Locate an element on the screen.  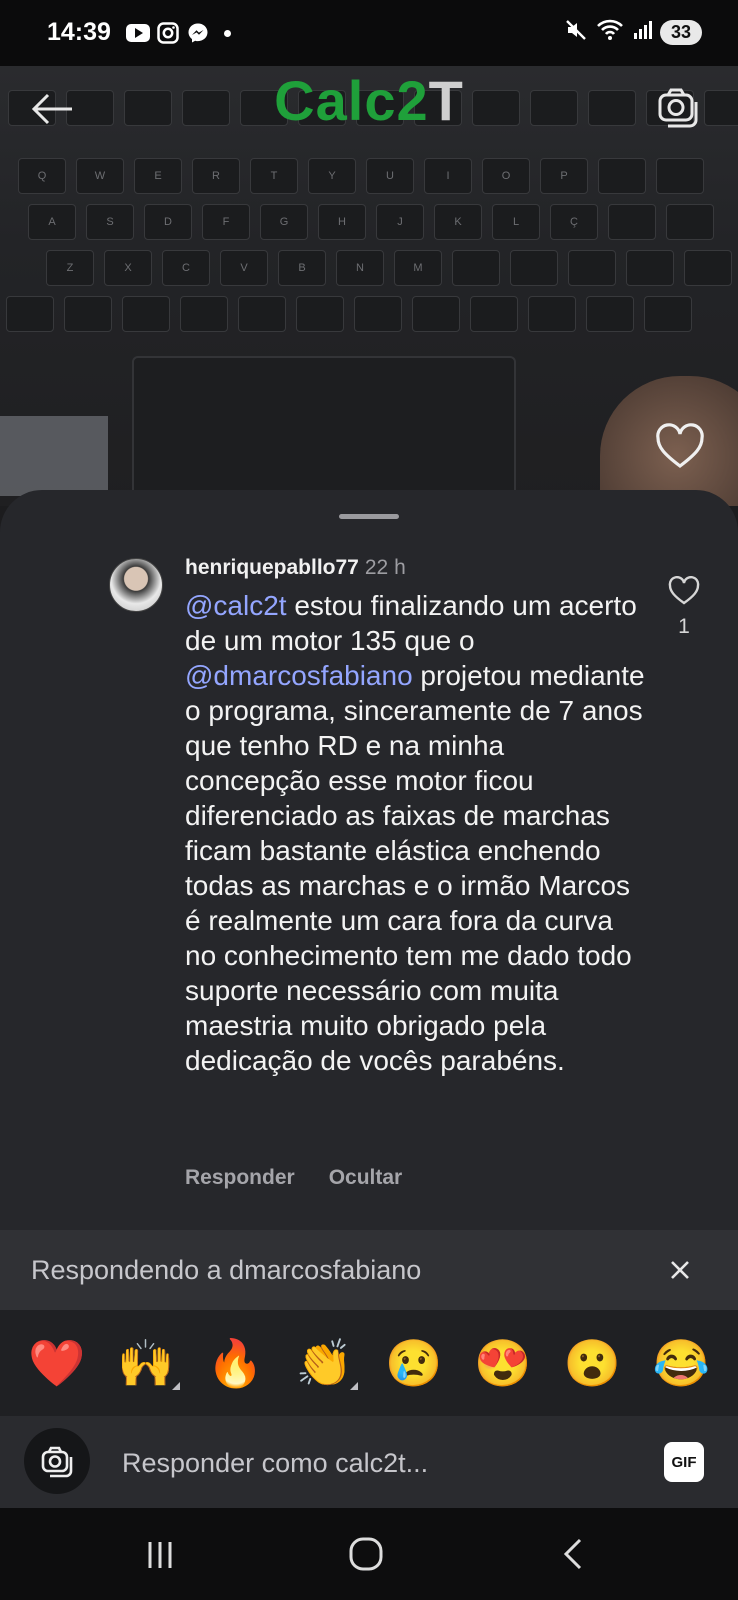
keyboard-key: K is located at coordinates (458, 222).